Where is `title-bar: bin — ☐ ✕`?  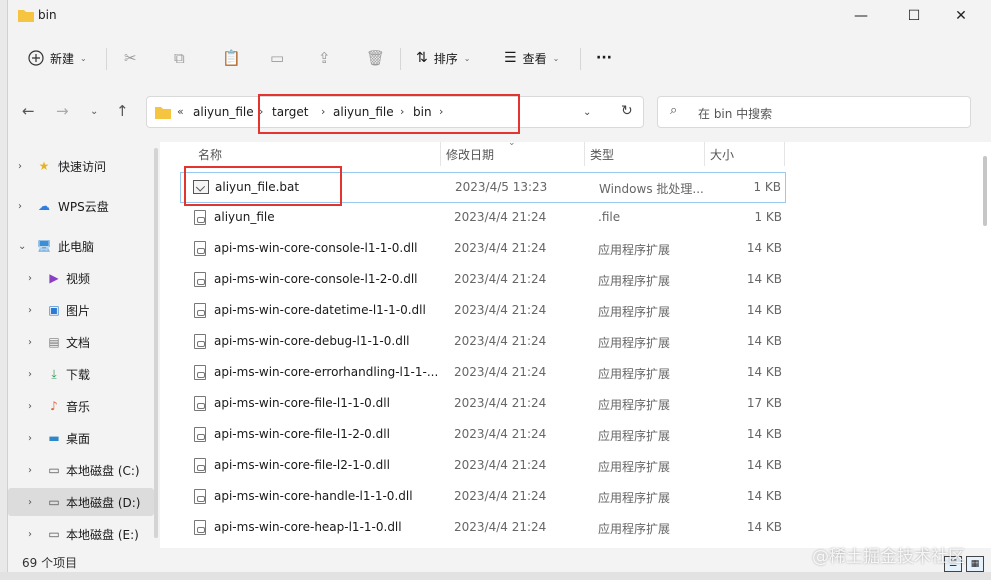 title-bar: bin — ☐ ✕ is located at coordinates (499, 16).